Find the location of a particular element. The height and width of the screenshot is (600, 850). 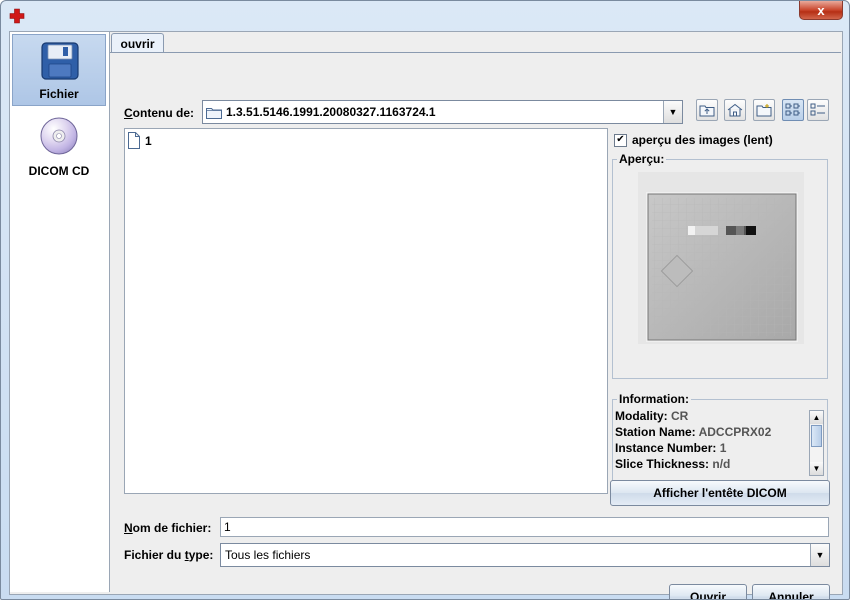

details-view-button is located at coordinates (818, 110).